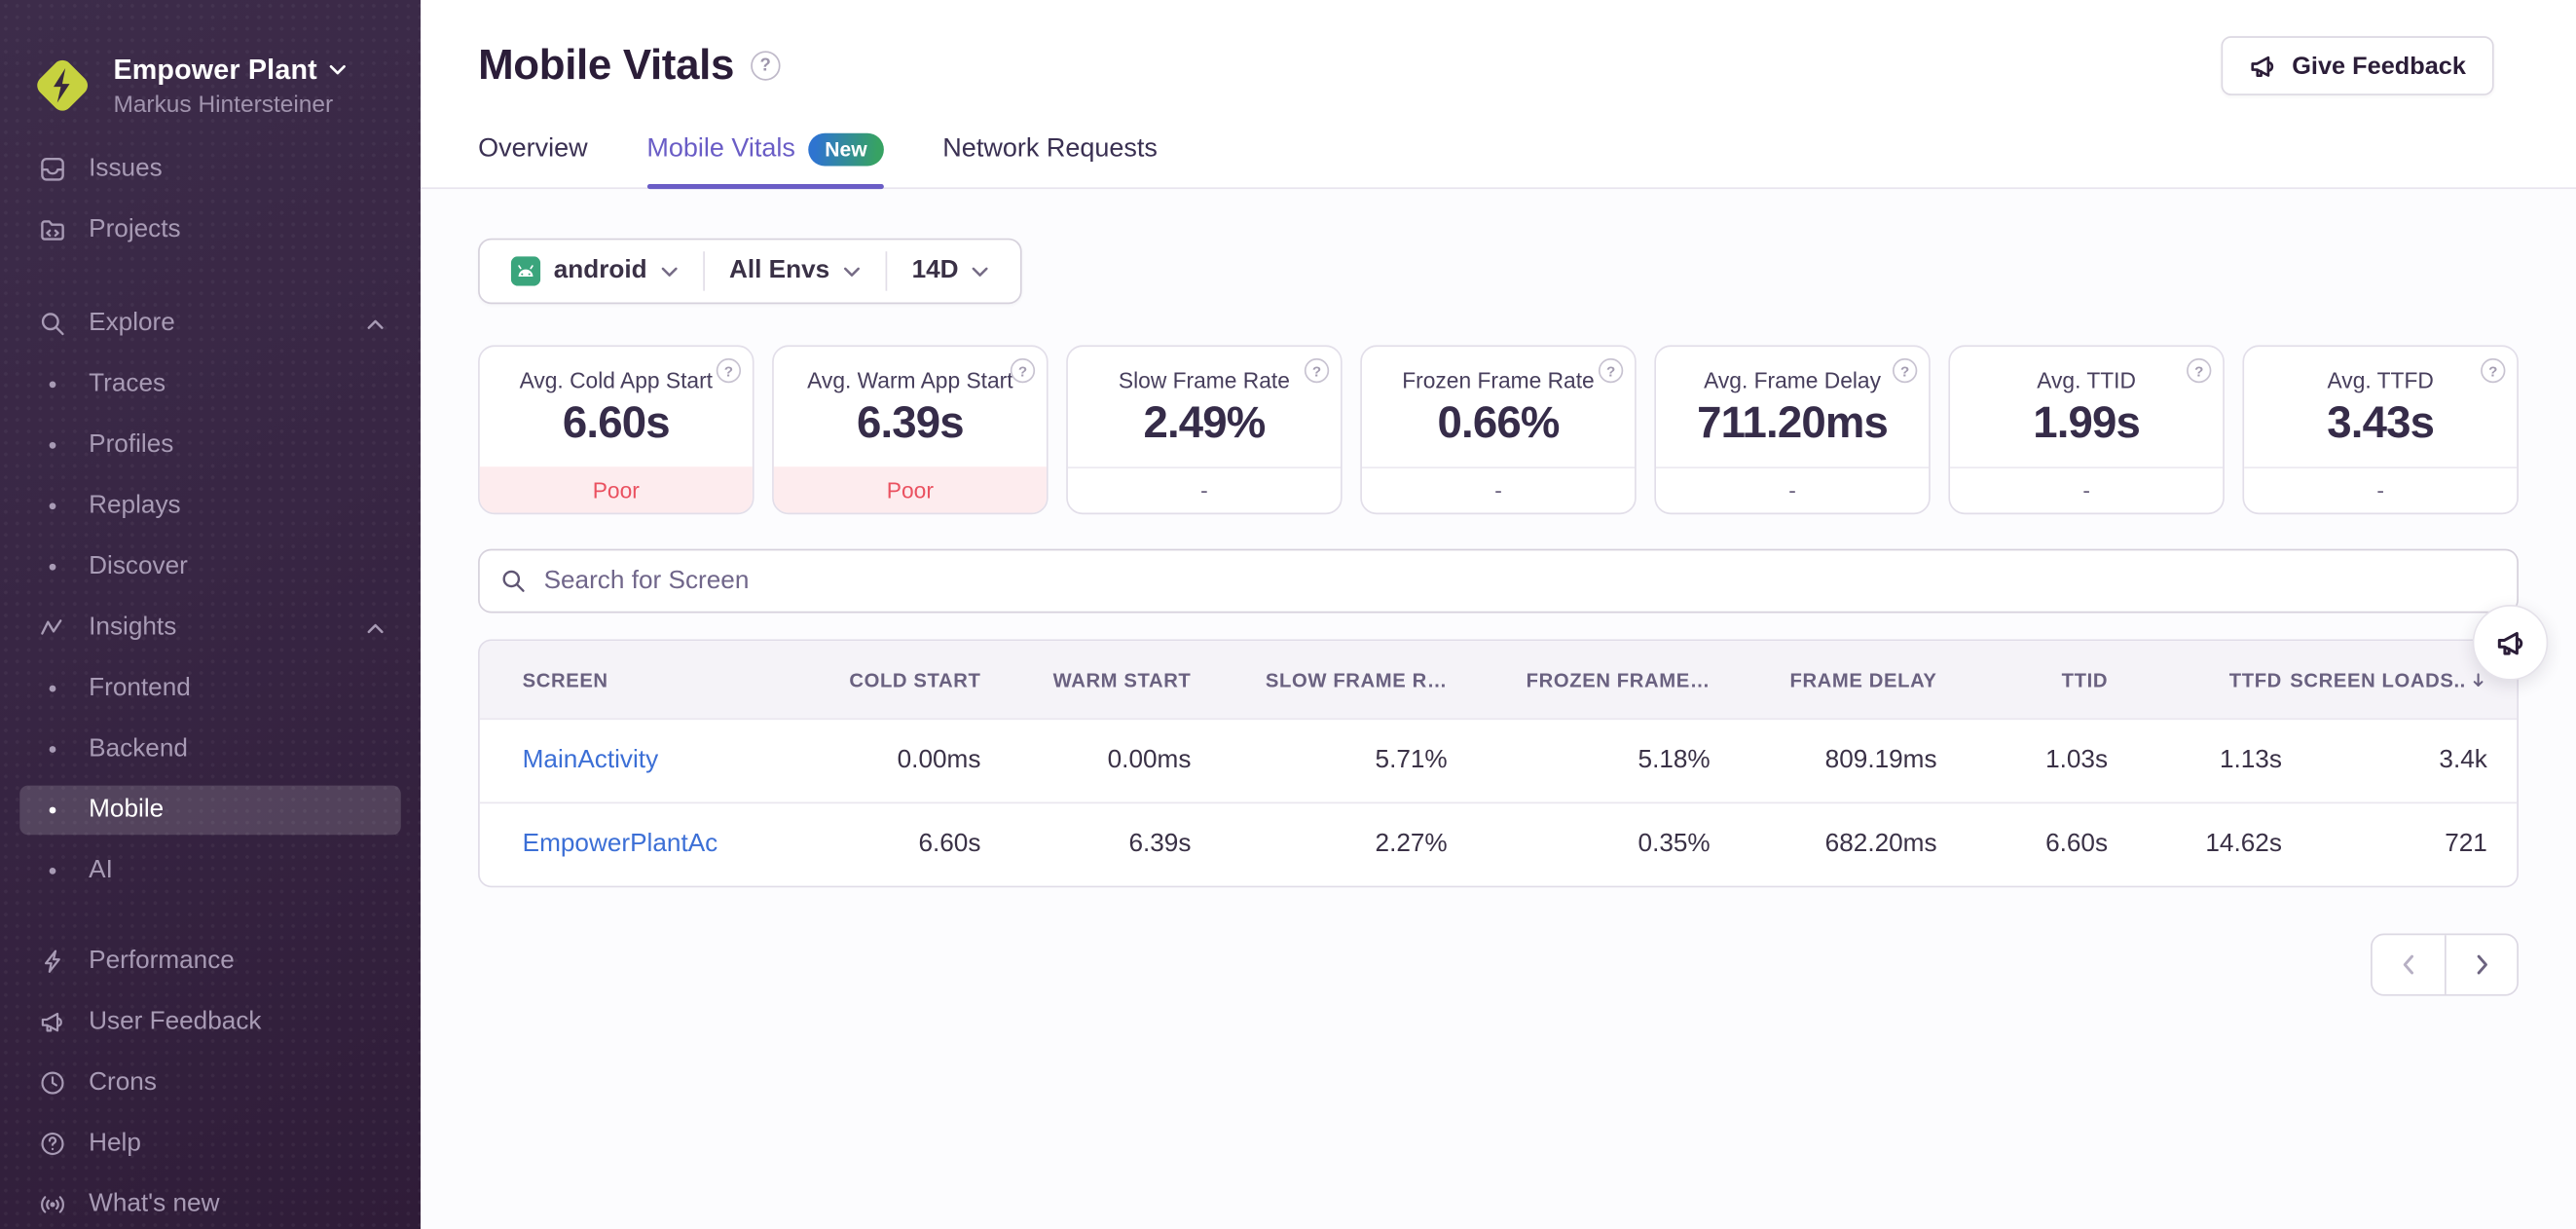 This screenshot has width=2576, height=1229. Describe the element at coordinates (779, 270) in the screenshot. I see `environment-filter-value: All Envs` at that location.